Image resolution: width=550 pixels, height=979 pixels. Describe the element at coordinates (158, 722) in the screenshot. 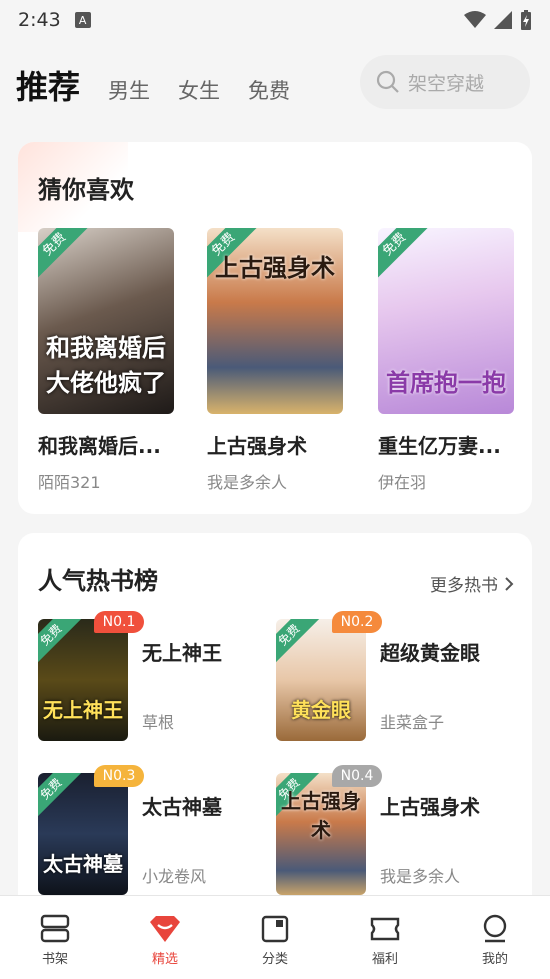

I see `book-author: 草根` at that location.